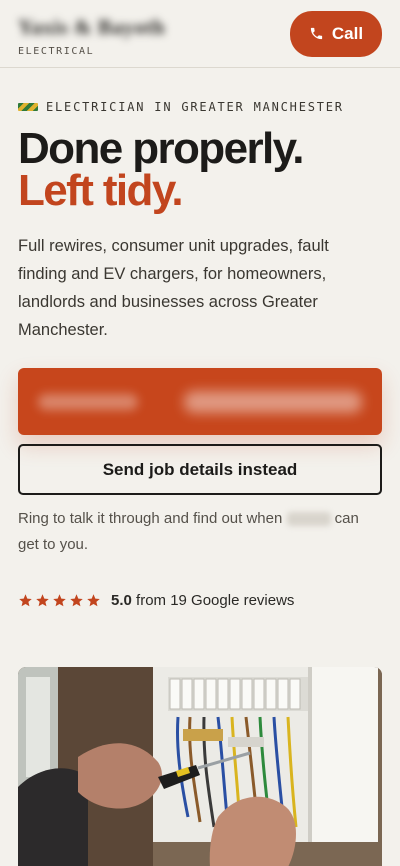 Image resolution: width=400 pixels, height=866 pixels. I want to click on call-button: Call, so click(336, 33).